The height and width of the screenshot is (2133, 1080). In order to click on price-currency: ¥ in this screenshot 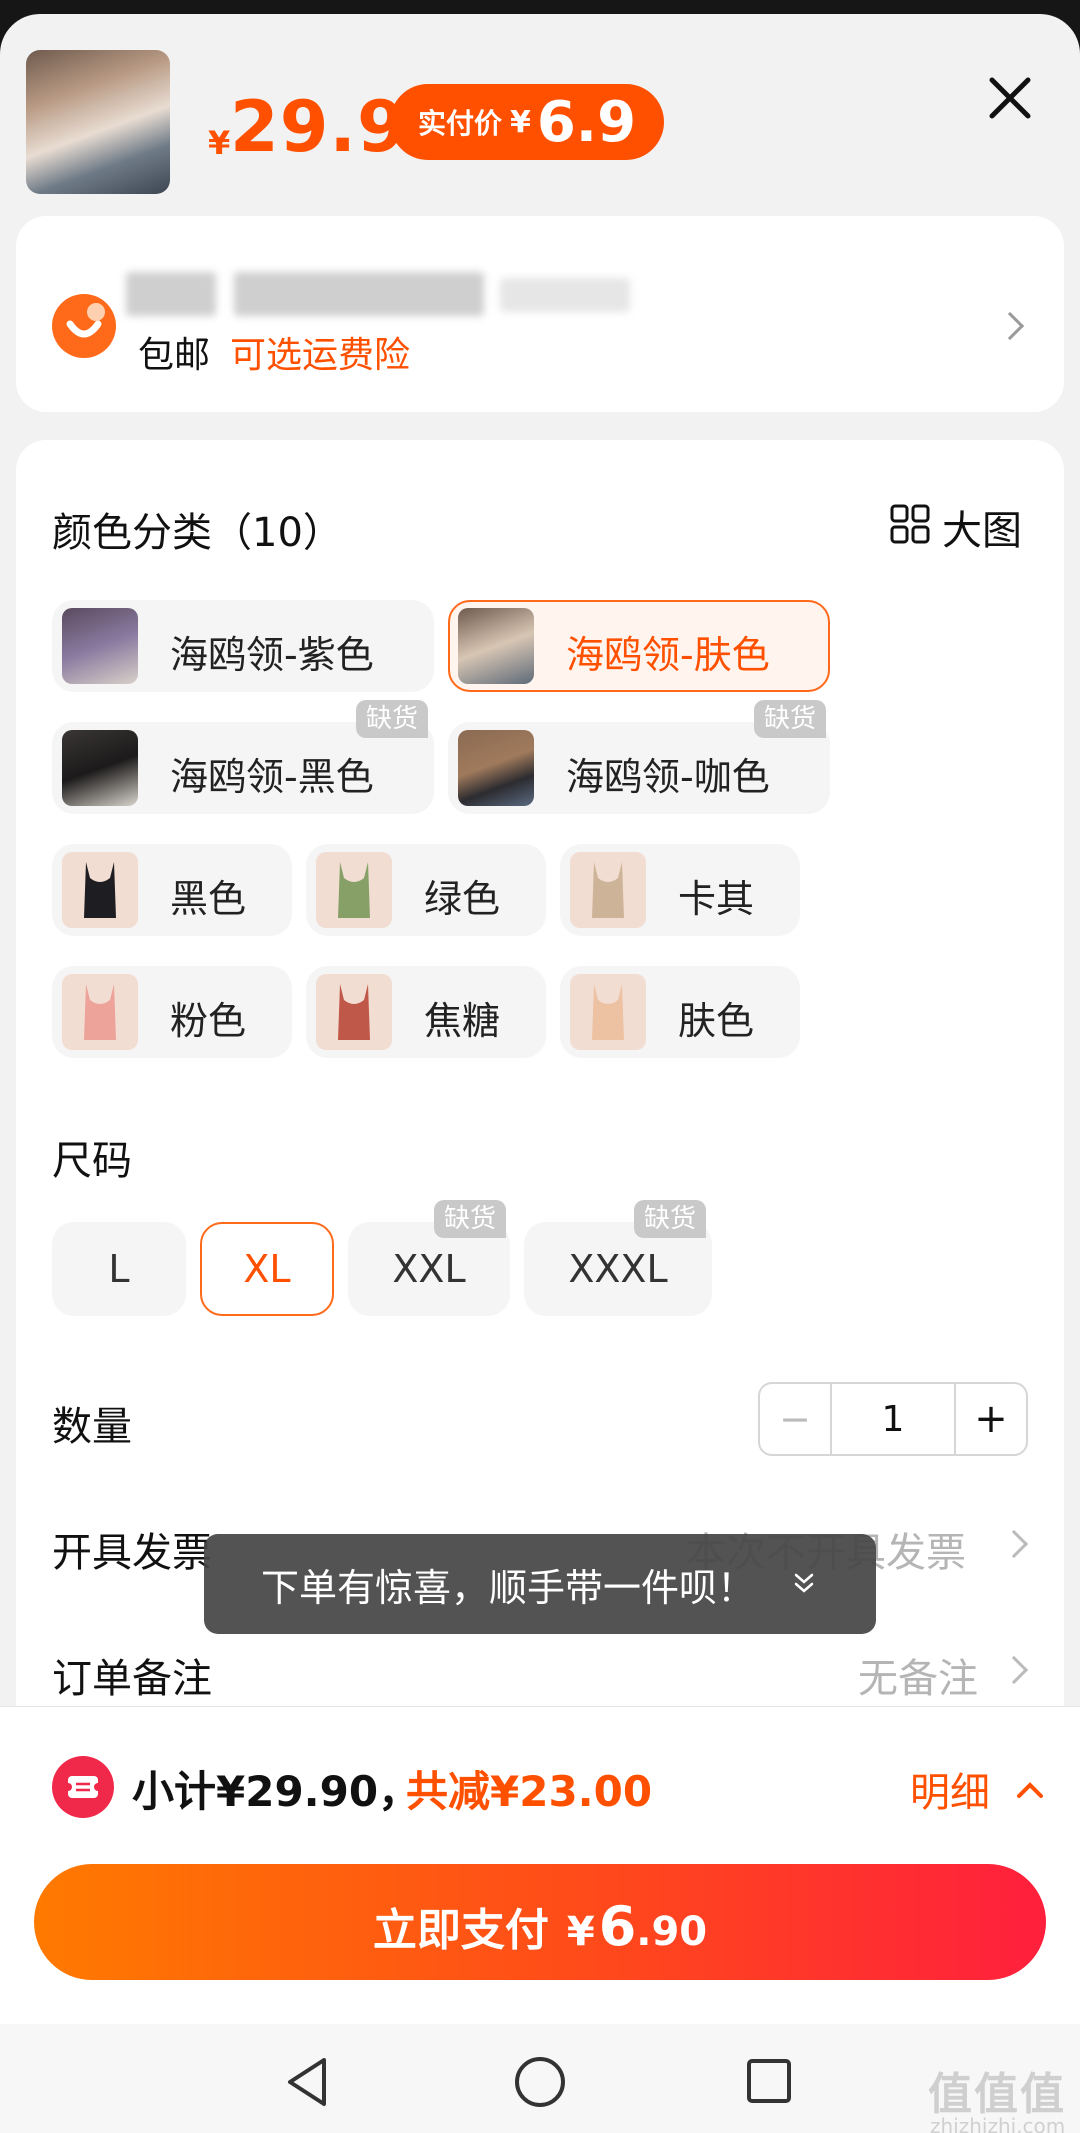, I will do `click(219, 143)`.